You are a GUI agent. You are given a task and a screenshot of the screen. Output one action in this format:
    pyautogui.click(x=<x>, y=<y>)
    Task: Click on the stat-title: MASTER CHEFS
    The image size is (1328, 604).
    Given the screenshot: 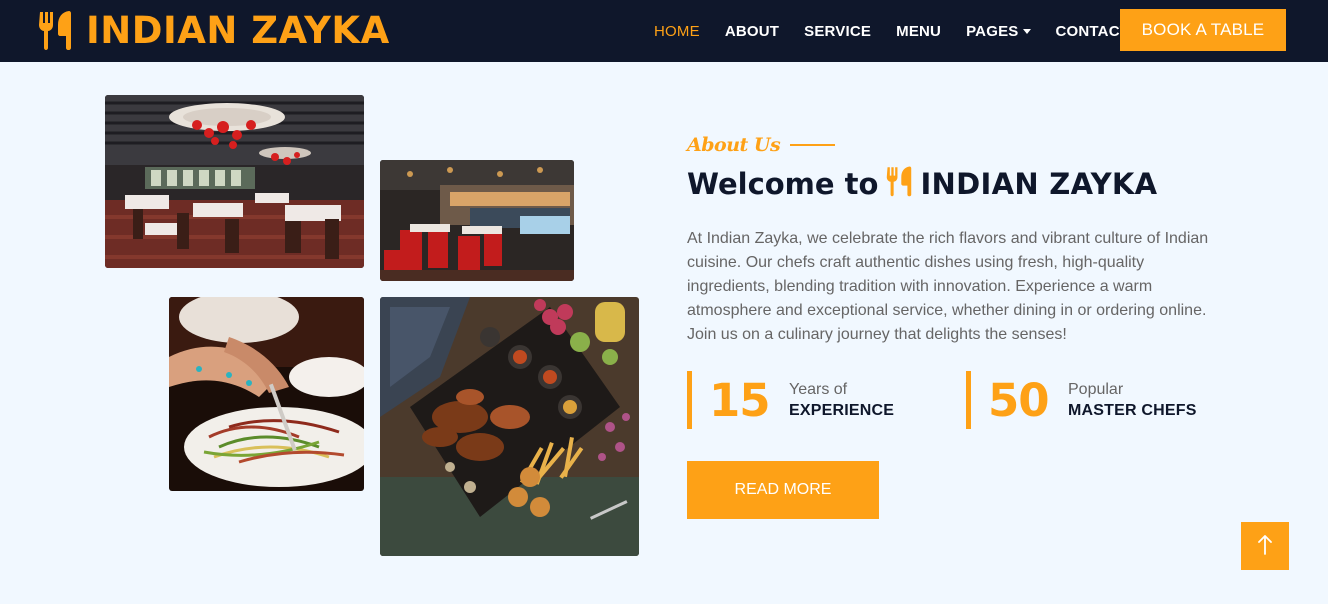 What is the action you would take?
    pyautogui.click(x=1132, y=410)
    